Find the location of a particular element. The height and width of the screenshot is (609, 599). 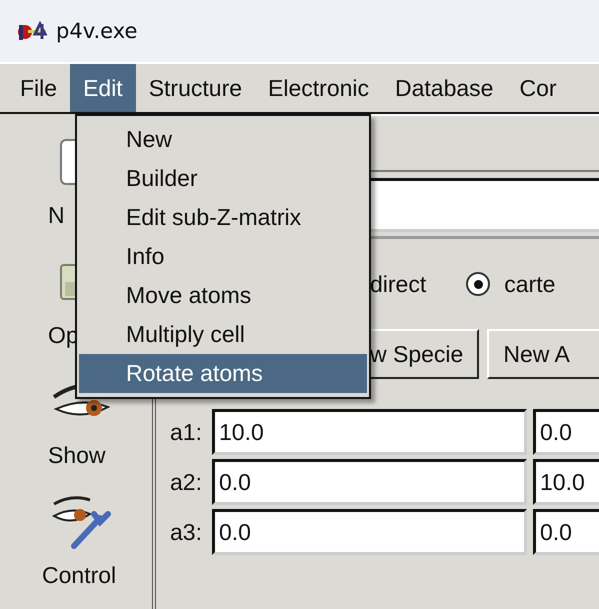

action-button: New A is located at coordinates (543, 354).